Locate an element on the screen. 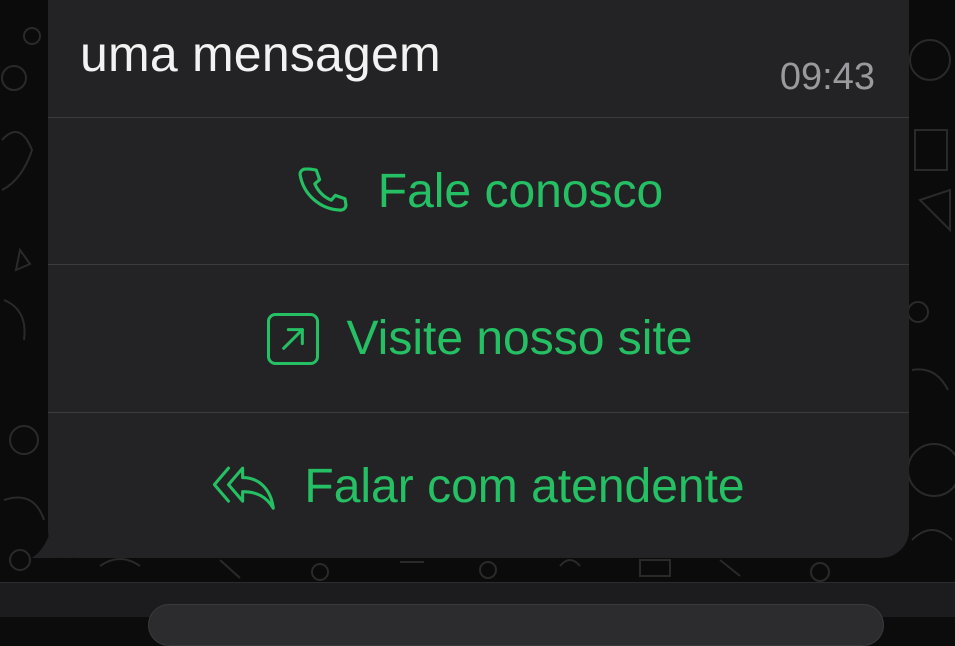 The width and height of the screenshot is (955, 646). visite-nosso-site-label: Visite nosso site is located at coordinates (519, 338).